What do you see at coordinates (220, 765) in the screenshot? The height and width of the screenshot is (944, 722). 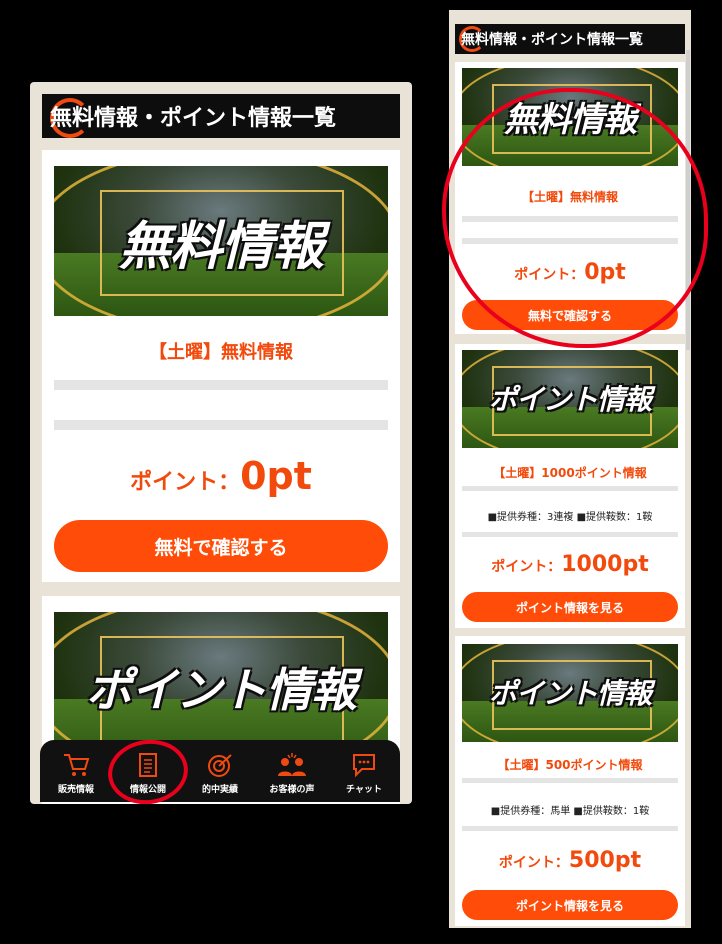 I see `target-icon` at bounding box center [220, 765].